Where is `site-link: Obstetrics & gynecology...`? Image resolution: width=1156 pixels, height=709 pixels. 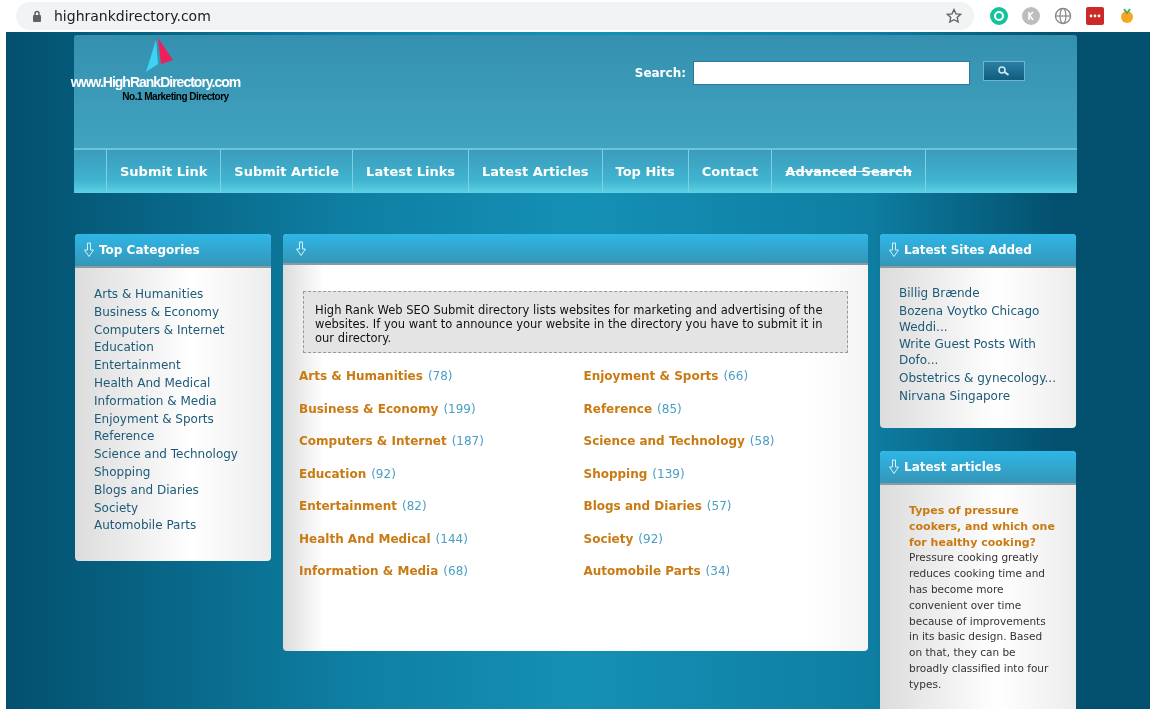
site-link: Obstetrics & gynecology... is located at coordinates (977, 379).